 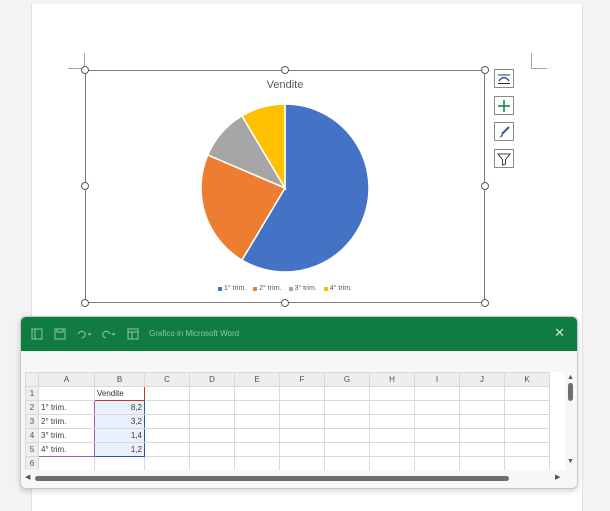 I want to click on cell-d3, so click(x=212, y=421).